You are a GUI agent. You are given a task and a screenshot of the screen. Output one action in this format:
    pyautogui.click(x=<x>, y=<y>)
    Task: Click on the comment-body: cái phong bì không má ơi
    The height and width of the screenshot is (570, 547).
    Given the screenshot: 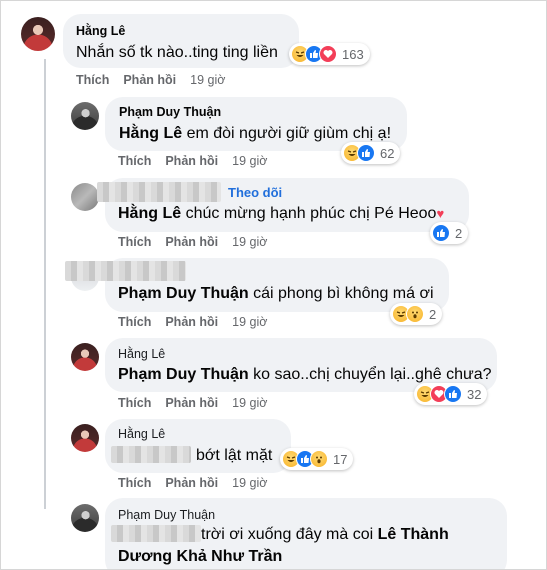 What is the action you would take?
    pyautogui.click(x=341, y=293)
    